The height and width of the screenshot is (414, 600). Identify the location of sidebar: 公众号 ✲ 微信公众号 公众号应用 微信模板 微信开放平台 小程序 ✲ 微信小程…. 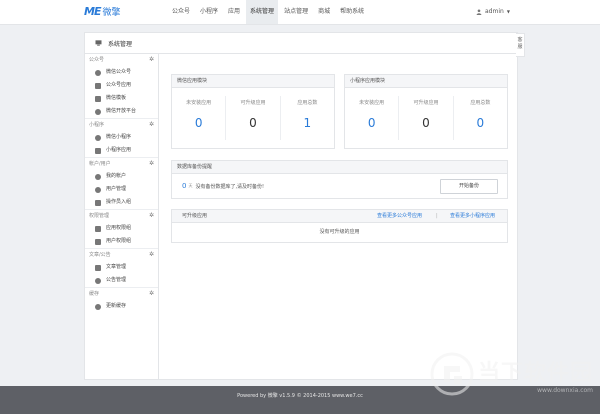
(122, 216).